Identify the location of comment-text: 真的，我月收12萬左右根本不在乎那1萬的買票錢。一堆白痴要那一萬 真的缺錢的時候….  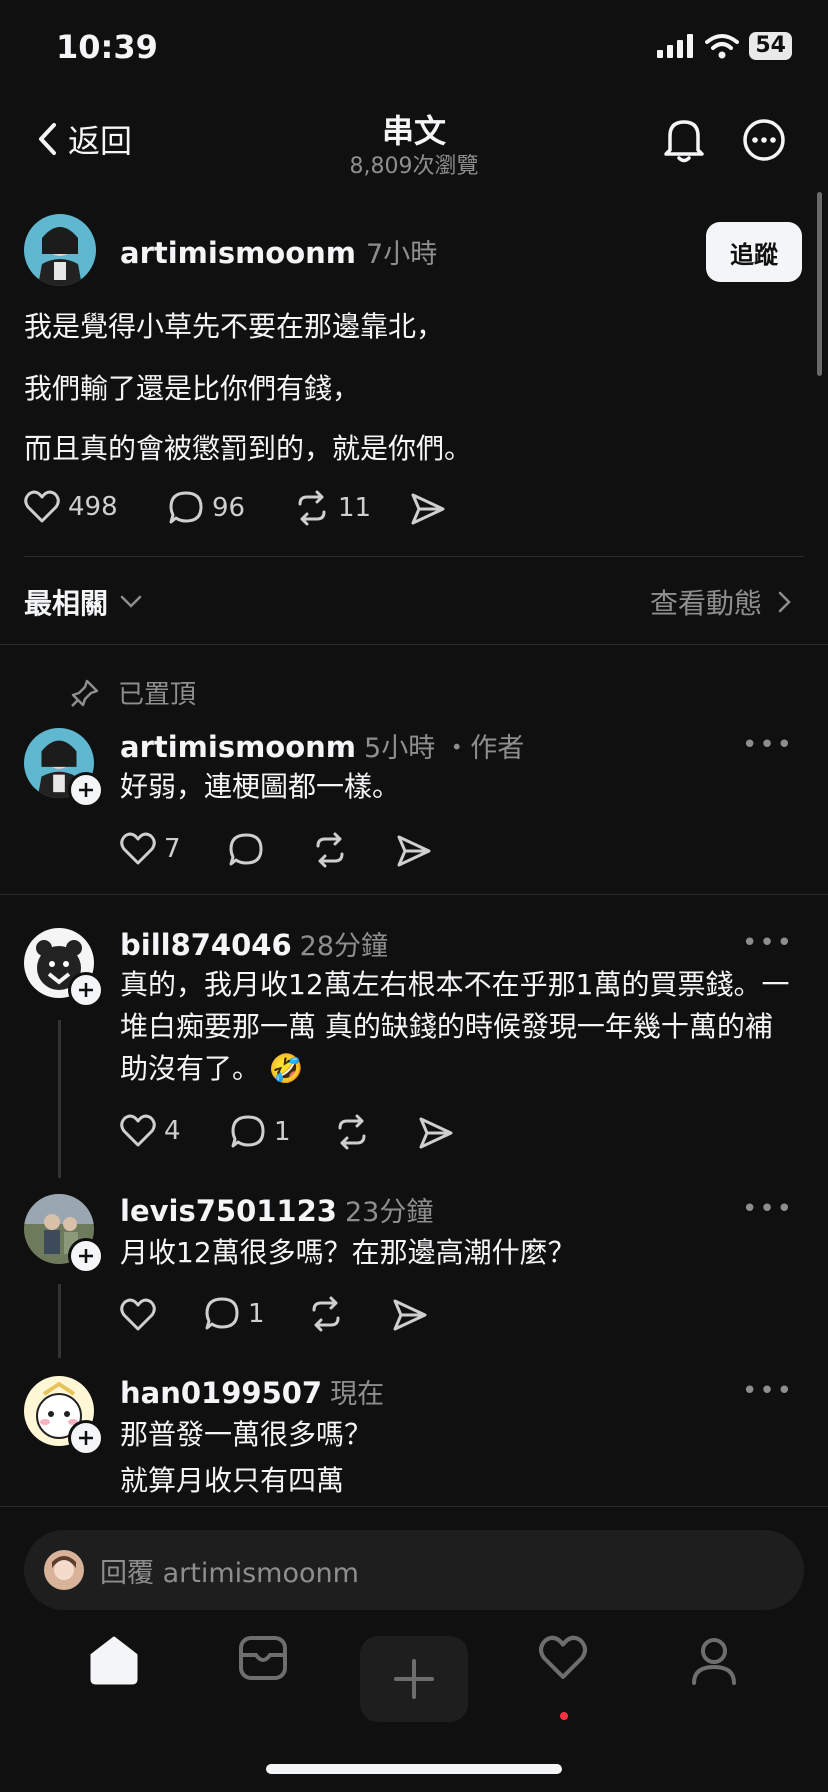
(455, 1026).